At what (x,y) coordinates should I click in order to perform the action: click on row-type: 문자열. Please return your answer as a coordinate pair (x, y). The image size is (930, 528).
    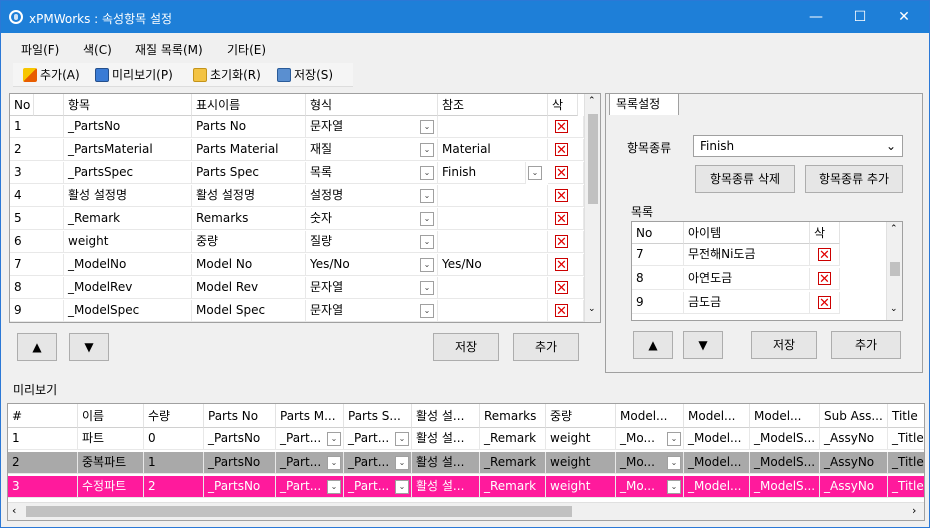
    Looking at the image, I should click on (372, 288).